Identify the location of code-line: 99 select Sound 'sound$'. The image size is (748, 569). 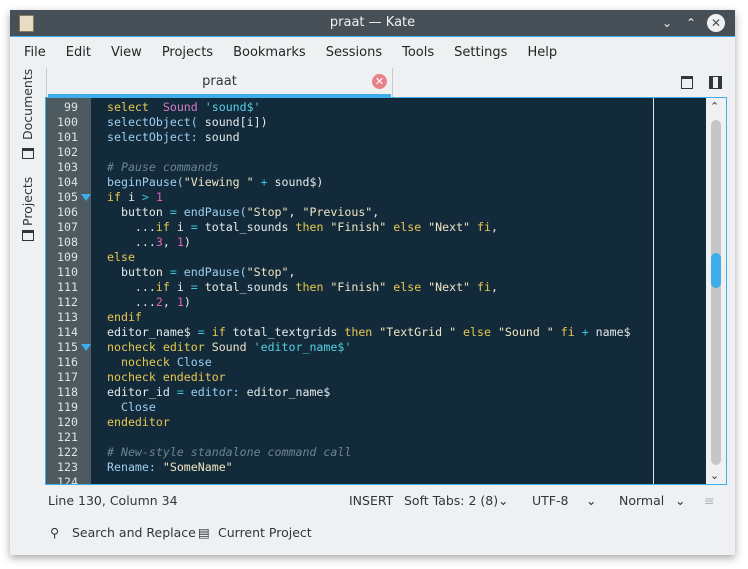
(376, 107).